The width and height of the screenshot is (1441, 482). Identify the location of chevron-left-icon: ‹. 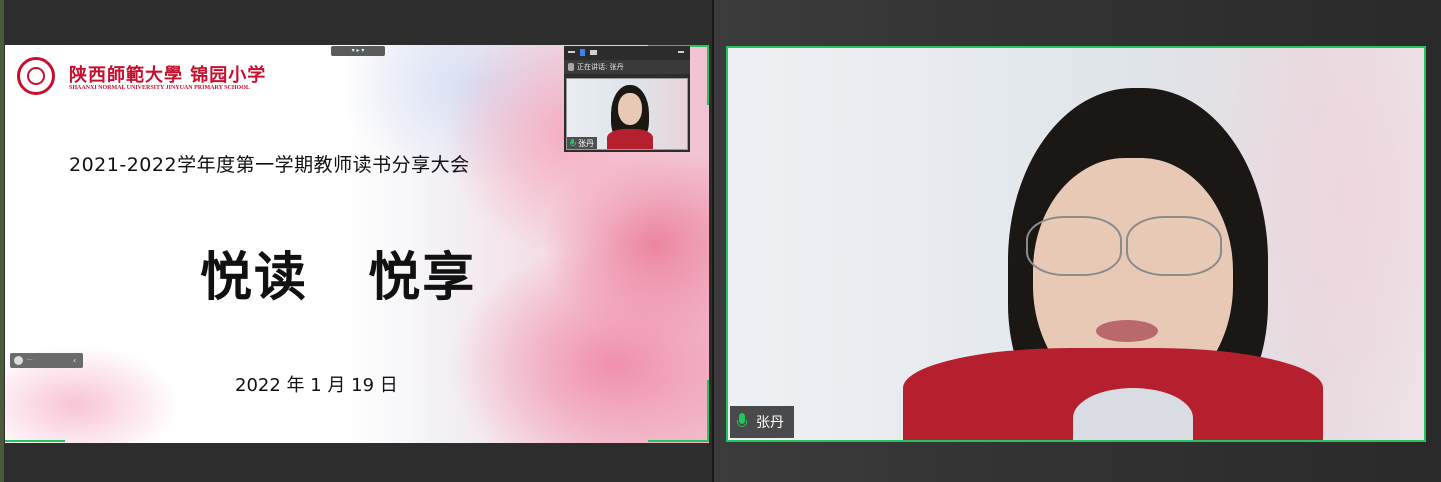
(78, 360).